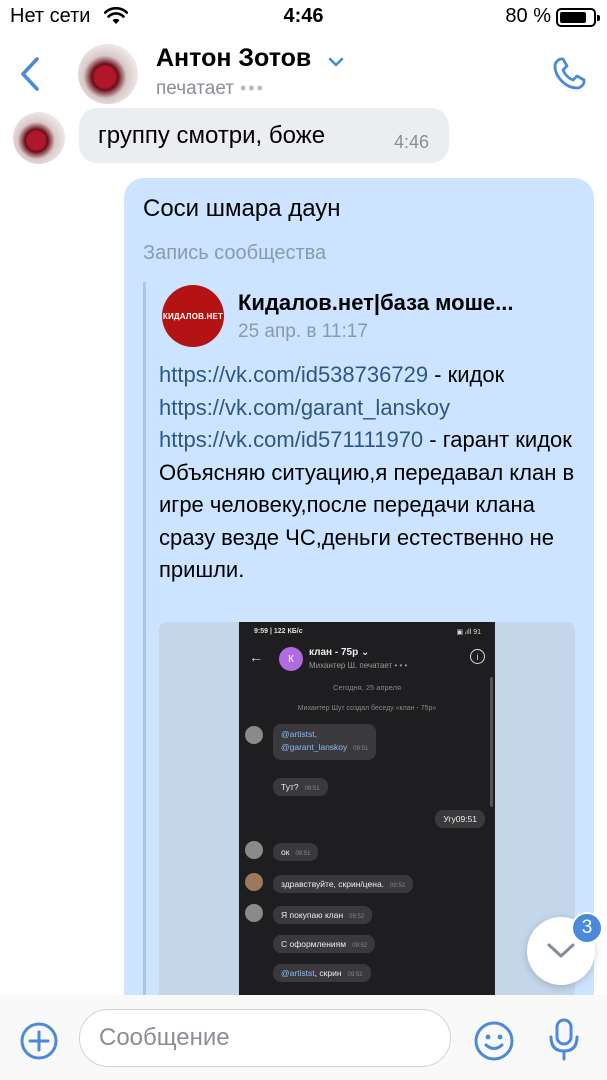 This screenshot has height=1080, width=607. I want to click on screenshot-date: Сегодня, 25 апреля, so click(367, 687).